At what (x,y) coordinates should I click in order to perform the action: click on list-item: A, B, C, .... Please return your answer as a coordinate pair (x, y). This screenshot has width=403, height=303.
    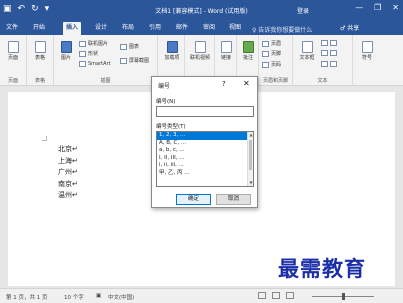
    Looking at the image, I should click on (202, 144).